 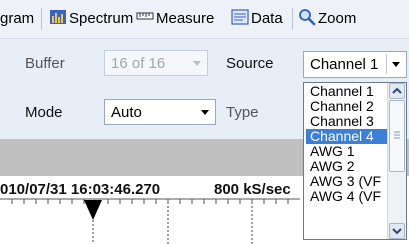 What do you see at coordinates (93, 210) in the screenshot?
I see `trigger-marker` at bounding box center [93, 210].